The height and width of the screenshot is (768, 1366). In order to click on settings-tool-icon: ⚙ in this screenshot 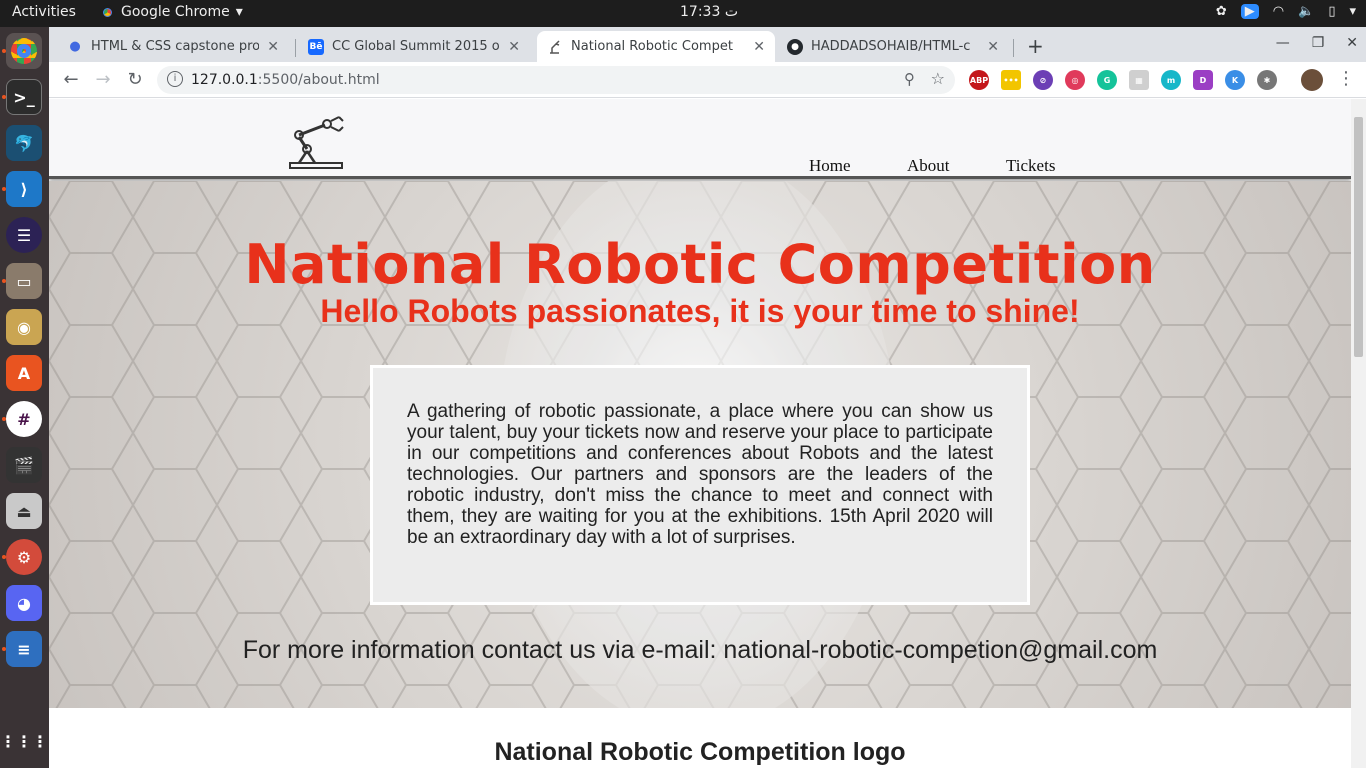, I will do `click(24, 557)`.